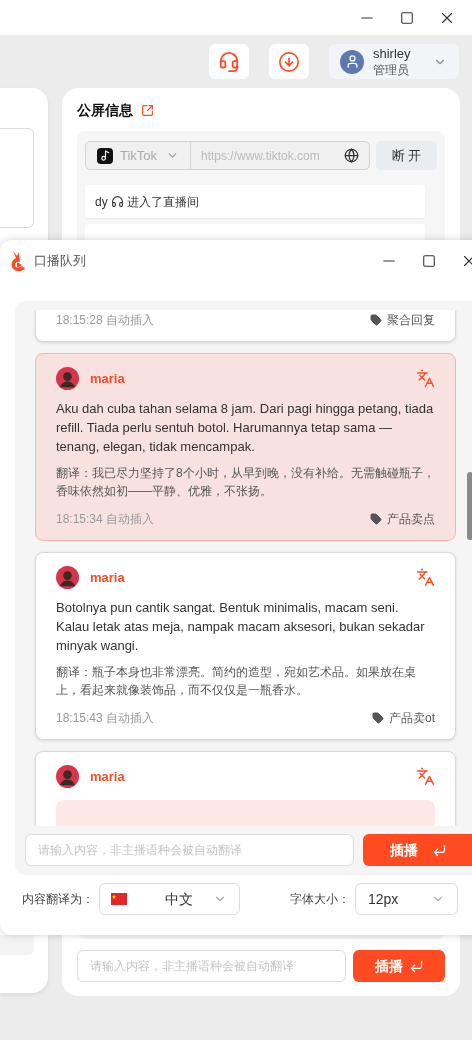 This screenshot has width=472, height=1040. Describe the element at coordinates (406, 155) in the screenshot. I see `disconnect-button: 断 开` at that location.